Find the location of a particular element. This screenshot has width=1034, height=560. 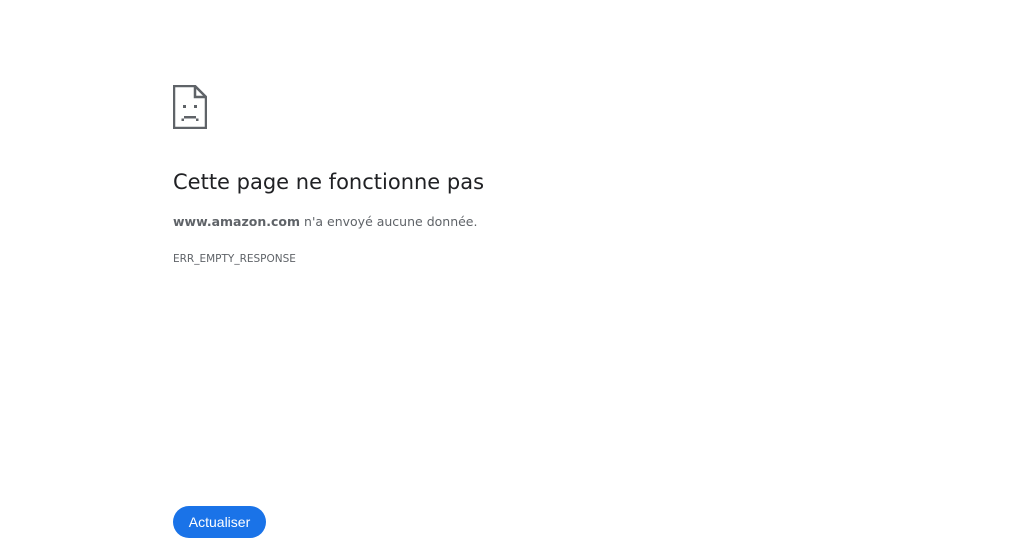

error-summary-text: n'a envoyé aucune donnée. is located at coordinates (391, 221).